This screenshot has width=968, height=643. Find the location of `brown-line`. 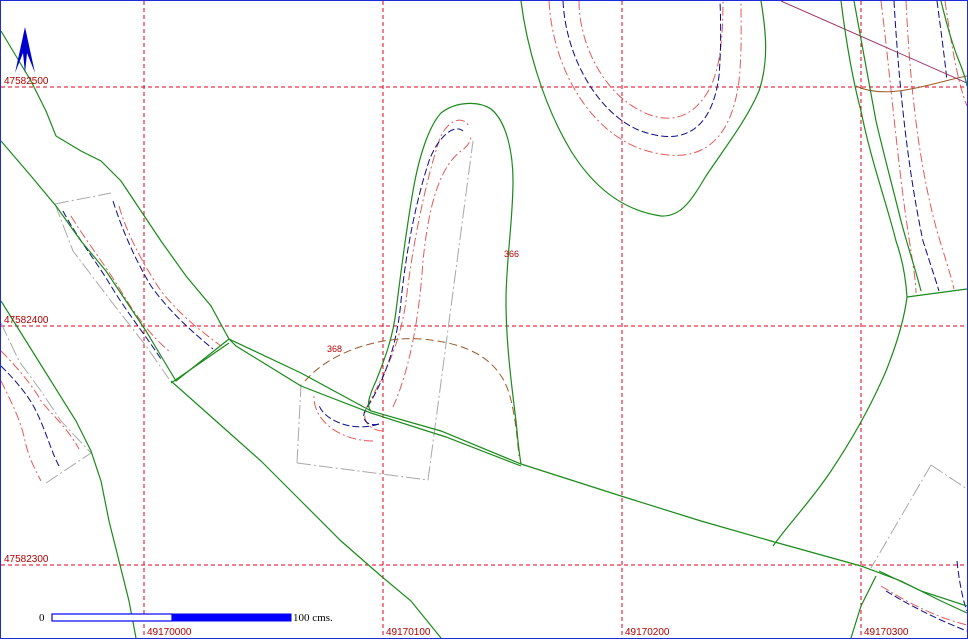

brown-line is located at coordinates (911, 84).